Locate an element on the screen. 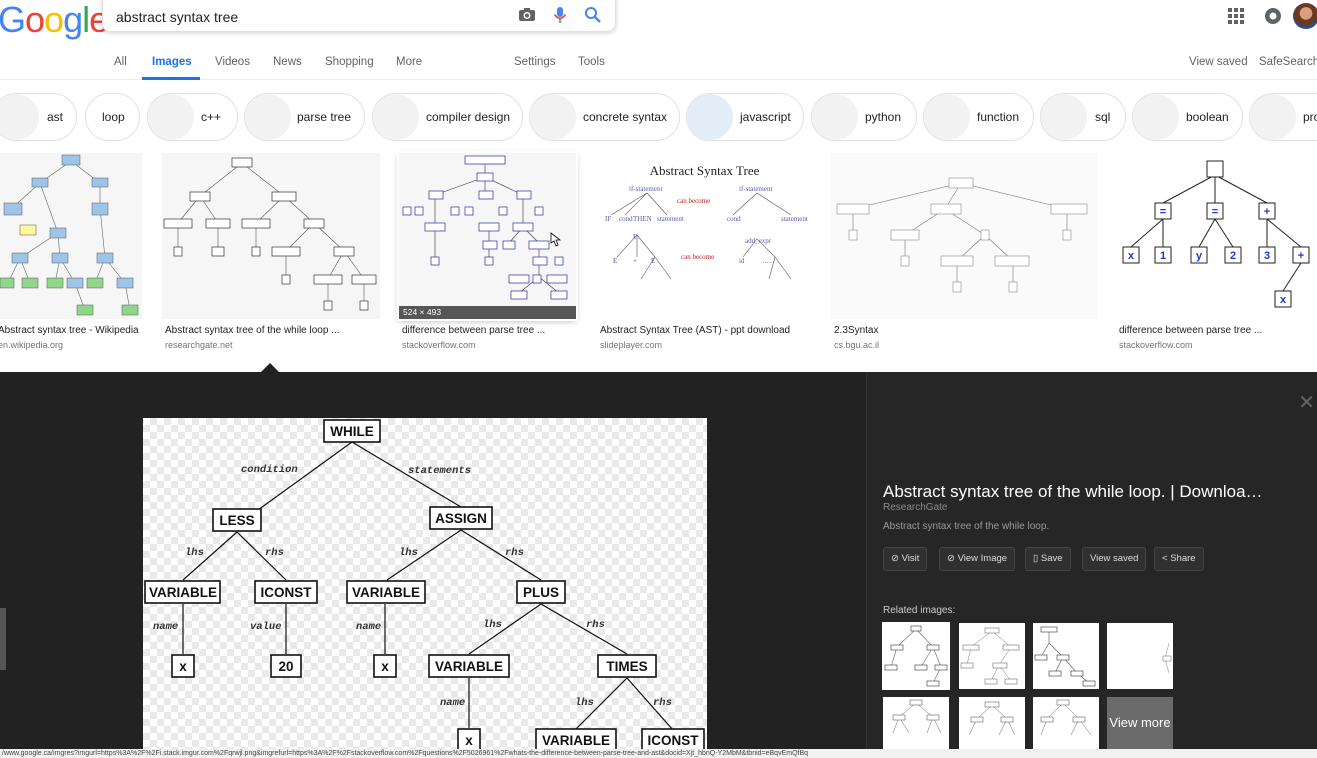 The width and height of the screenshot is (1317, 758). close-icon: ✕ is located at coordinates (1306, 402).